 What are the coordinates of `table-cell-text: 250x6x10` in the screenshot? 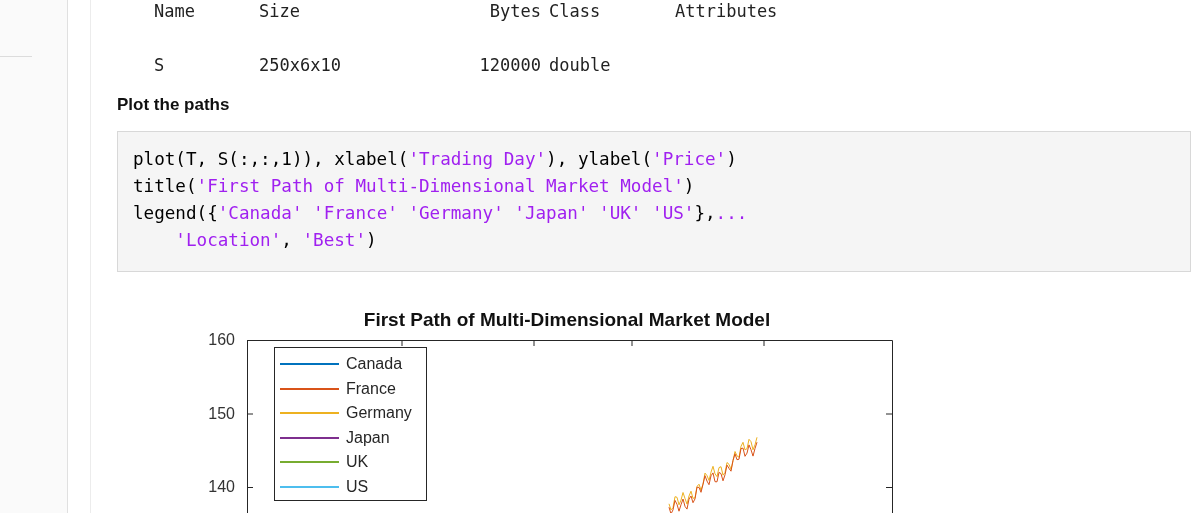 It's located at (300, 65).